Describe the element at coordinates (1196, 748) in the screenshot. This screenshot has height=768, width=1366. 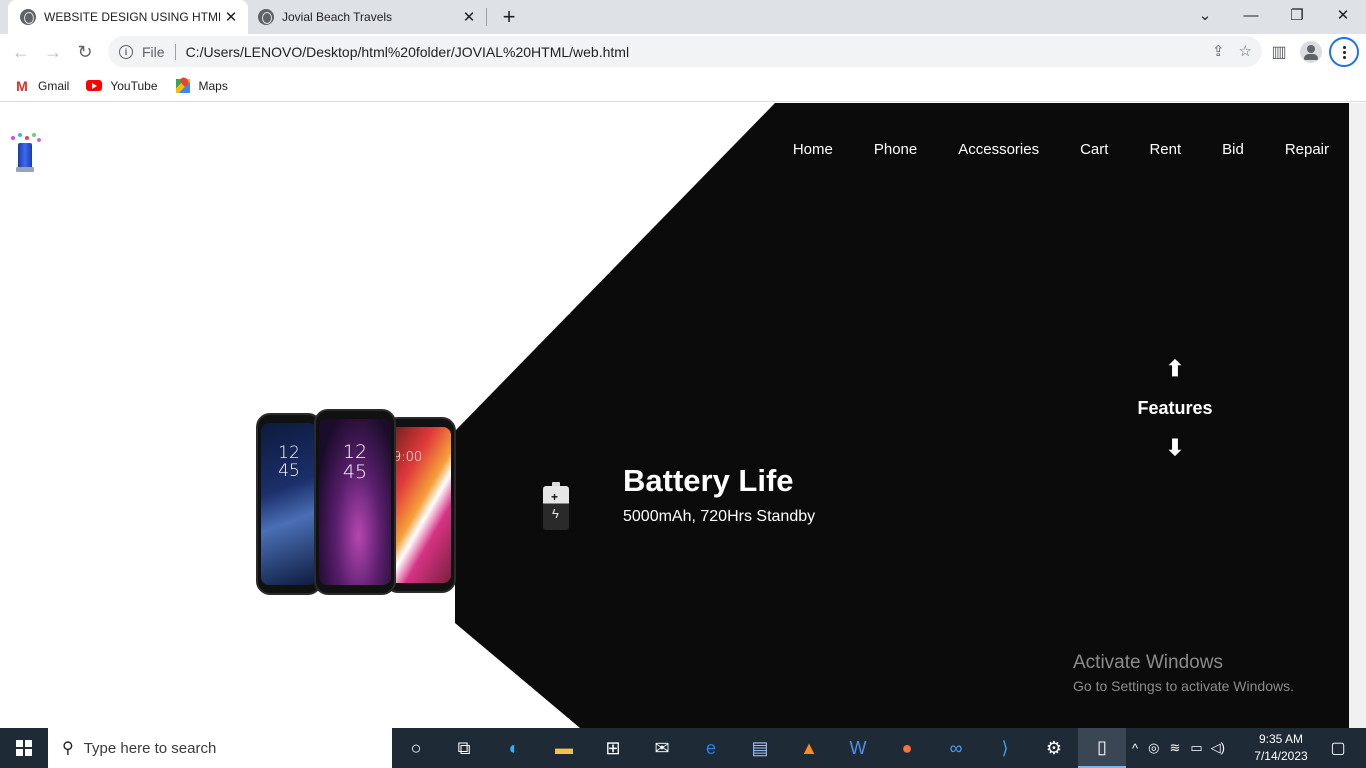
I see `battery-icon: ▭` at that location.